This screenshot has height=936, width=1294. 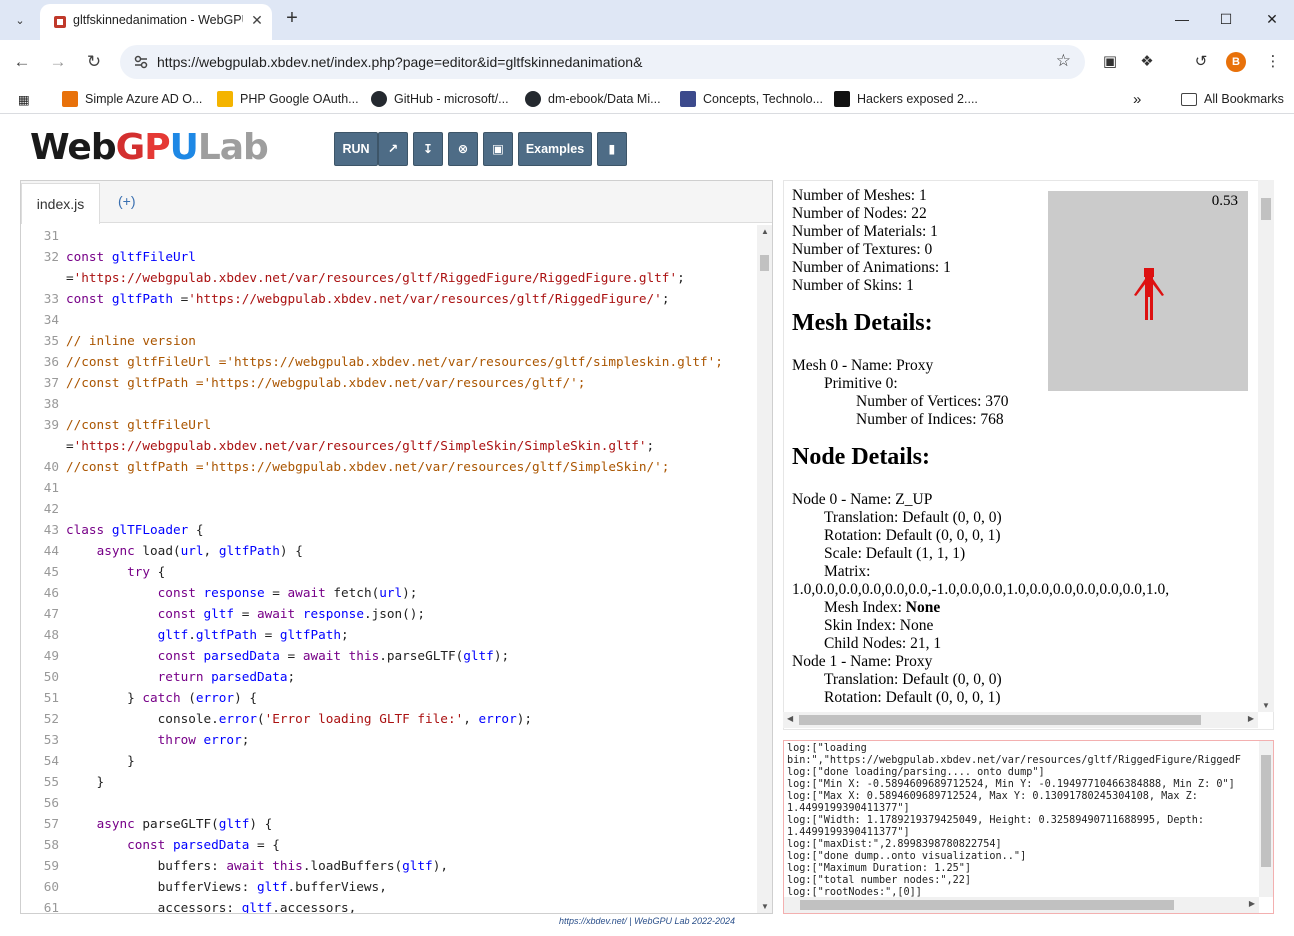 I want to click on preview-horizontal-scrollbar: ◀ ▶, so click(x=1020, y=720).